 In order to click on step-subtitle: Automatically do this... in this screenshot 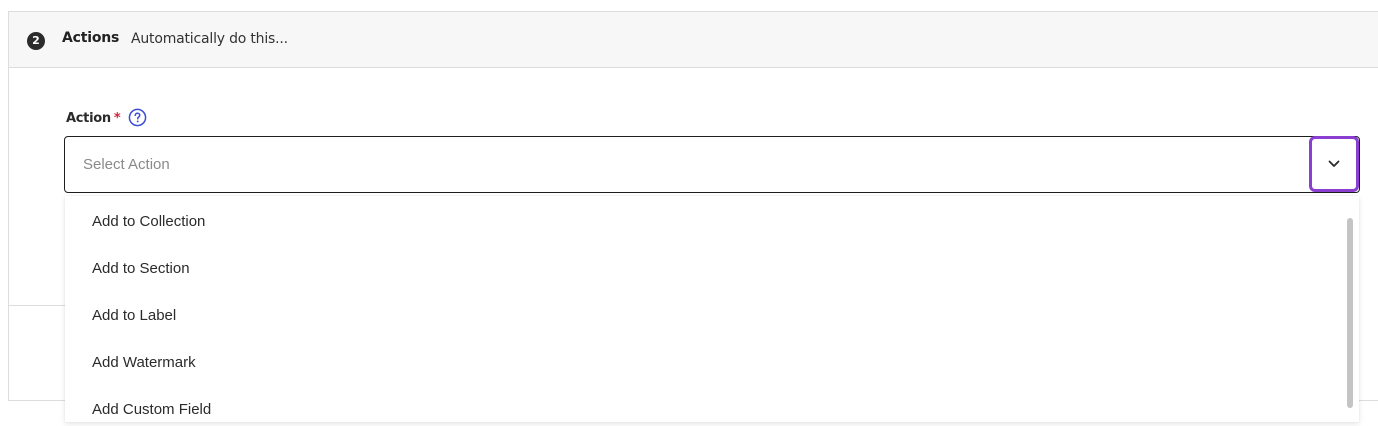, I will do `click(209, 39)`.